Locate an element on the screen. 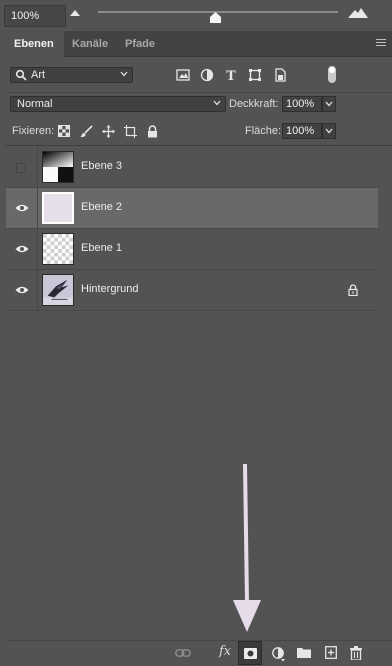 Image resolution: width=392 pixels, height=666 pixels. adjustment-layer-filter-icon is located at coordinates (207, 75).